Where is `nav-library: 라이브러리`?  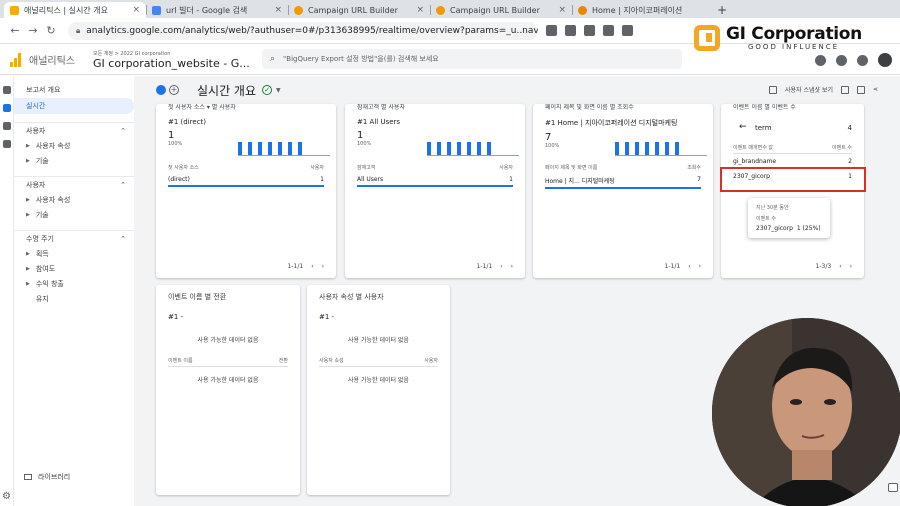
nav-library: 라이브러리 is located at coordinates (47, 477).